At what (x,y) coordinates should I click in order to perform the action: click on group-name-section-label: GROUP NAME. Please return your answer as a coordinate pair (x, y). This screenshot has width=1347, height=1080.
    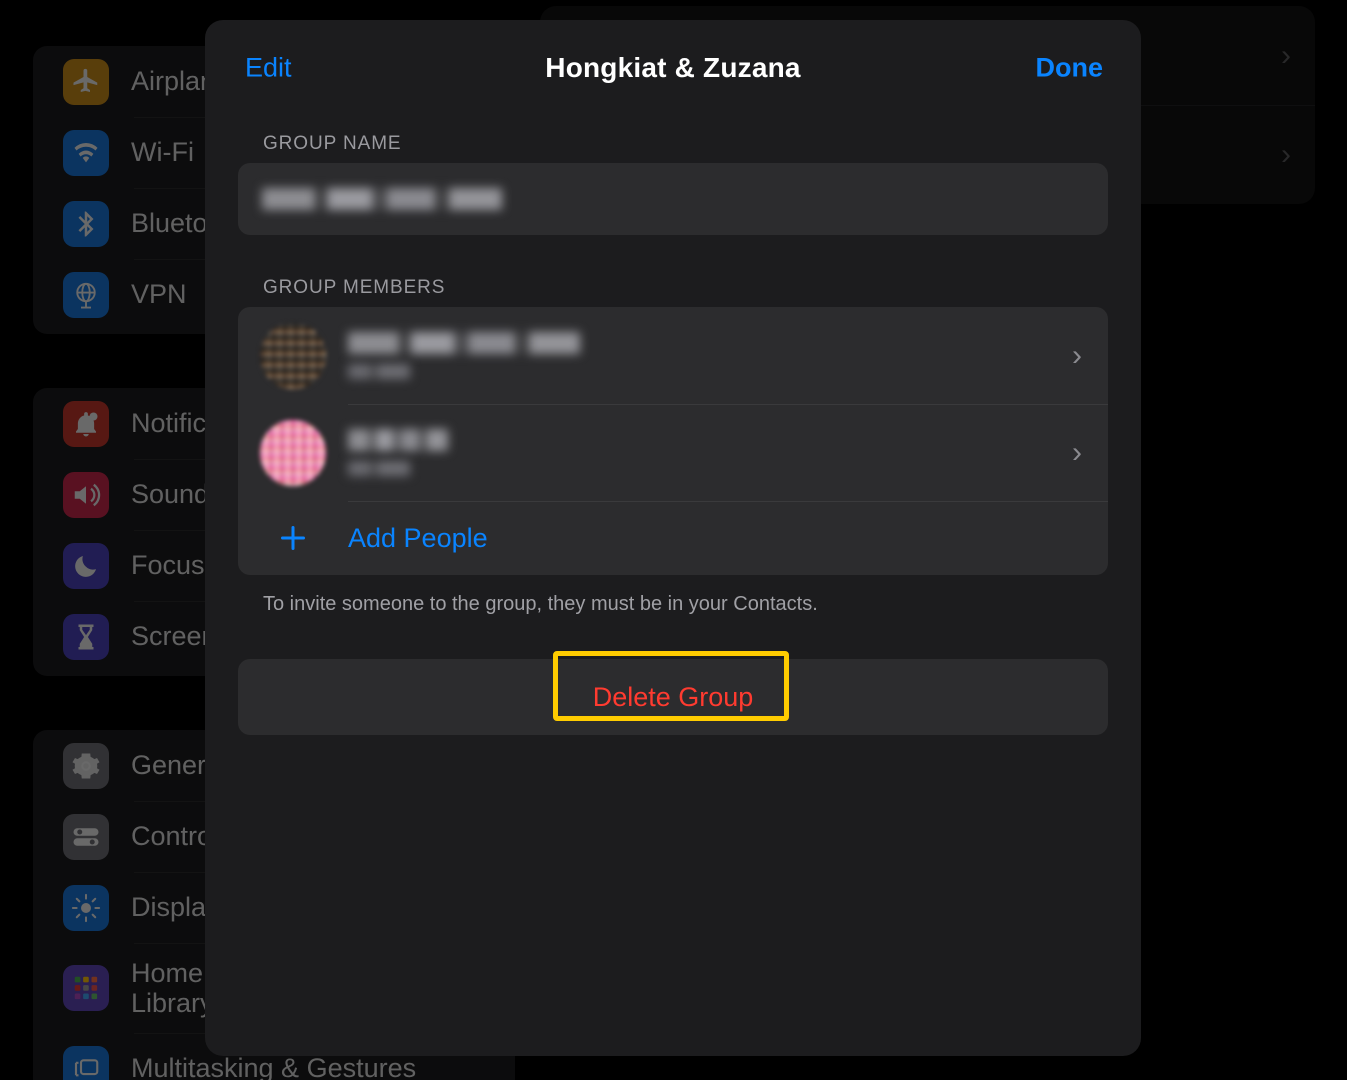
    Looking at the image, I should click on (332, 143).